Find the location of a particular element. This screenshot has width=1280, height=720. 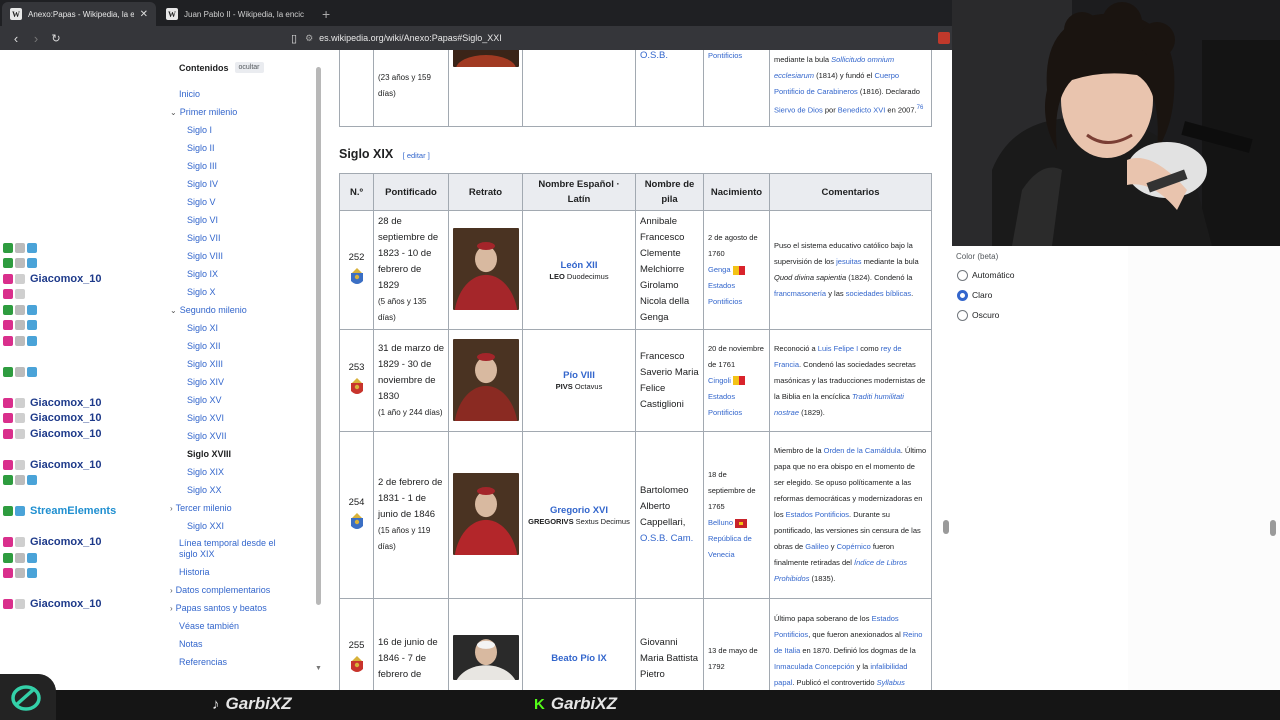

toc-item: Siglo XIII is located at coordinates (245, 364).